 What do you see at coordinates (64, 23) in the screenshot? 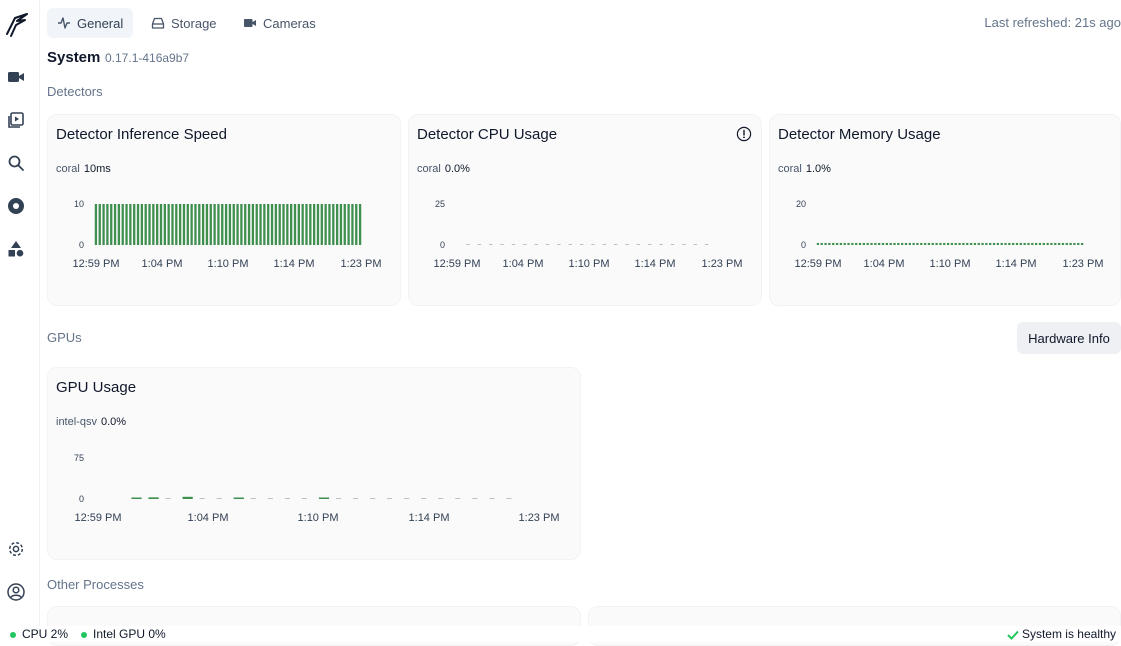
I see `activity-icon` at bounding box center [64, 23].